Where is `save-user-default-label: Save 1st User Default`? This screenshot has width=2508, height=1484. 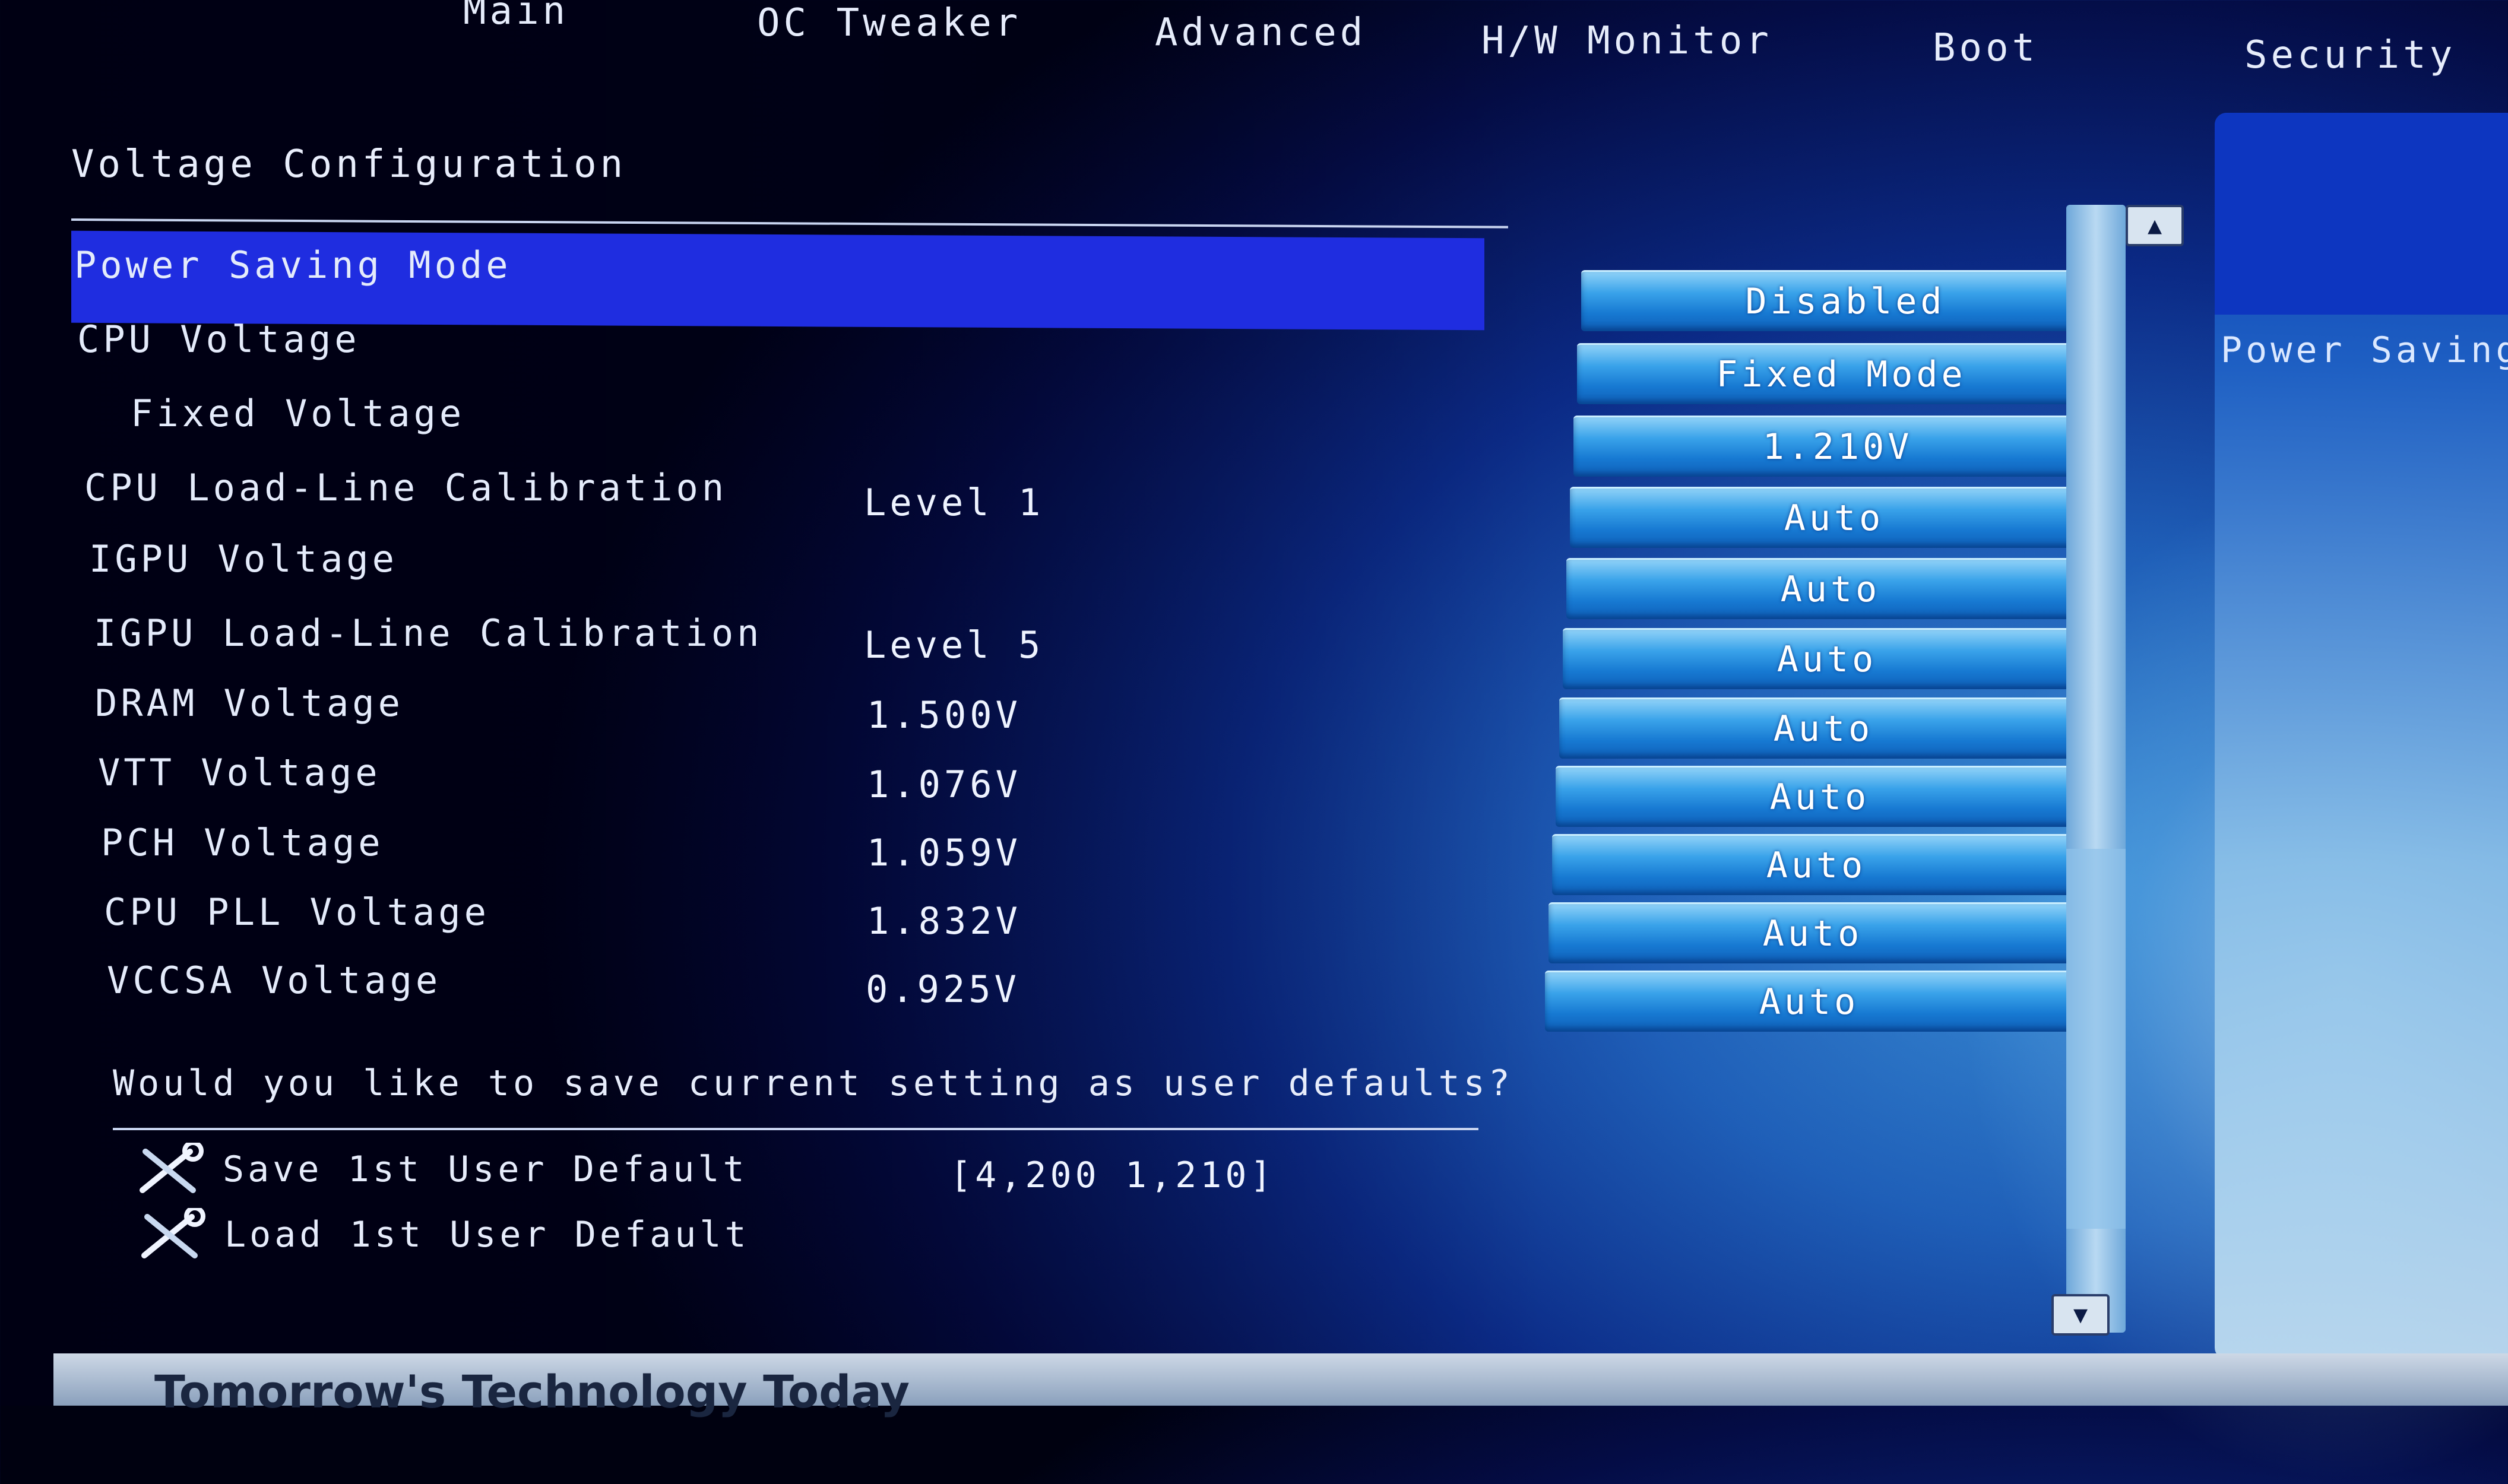
save-user-default-label: Save 1st User Default is located at coordinates (485, 1169).